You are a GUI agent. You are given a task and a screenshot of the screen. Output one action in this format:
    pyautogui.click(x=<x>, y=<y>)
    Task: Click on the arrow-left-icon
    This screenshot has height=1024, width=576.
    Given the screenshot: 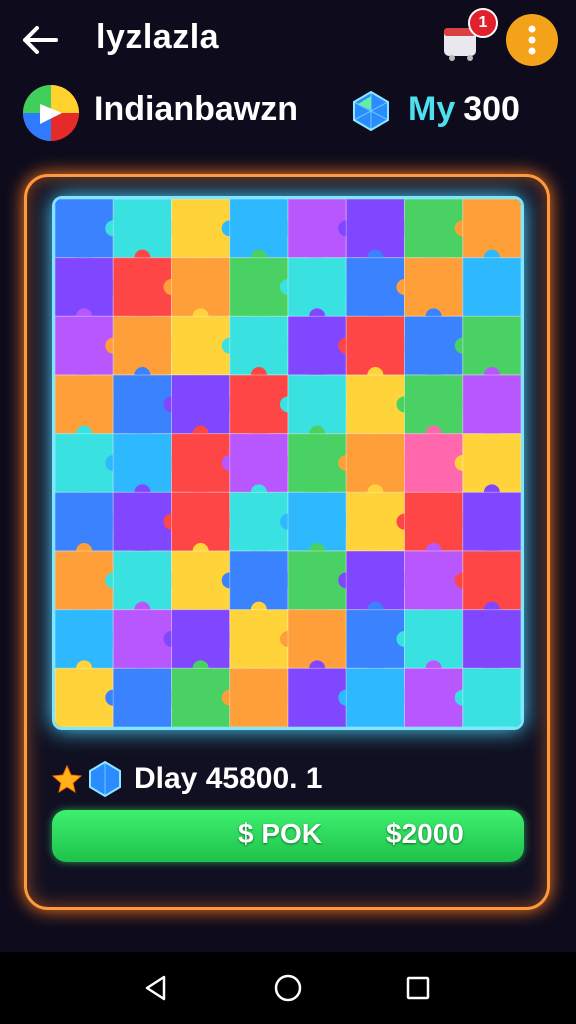 What is the action you would take?
    pyautogui.click(x=40, y=40)
    